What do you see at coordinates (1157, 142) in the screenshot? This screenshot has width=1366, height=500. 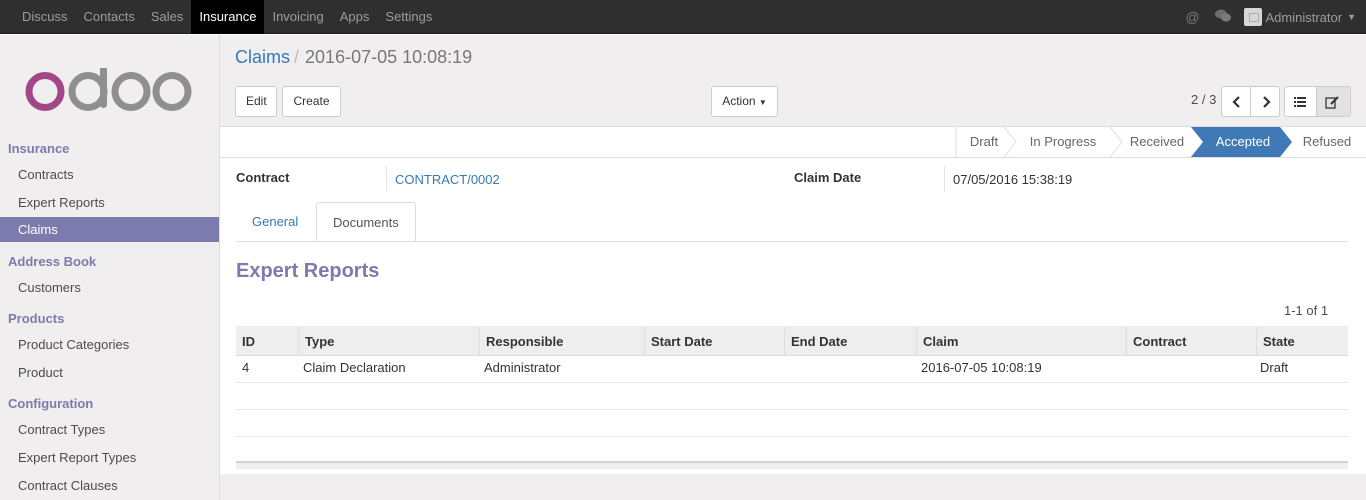 I see `stage-received: Received` at bounding box center [1157, 142].